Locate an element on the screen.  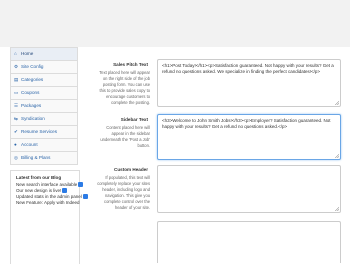
gear-icon: ⚙ is located at coordinates (16, 66).